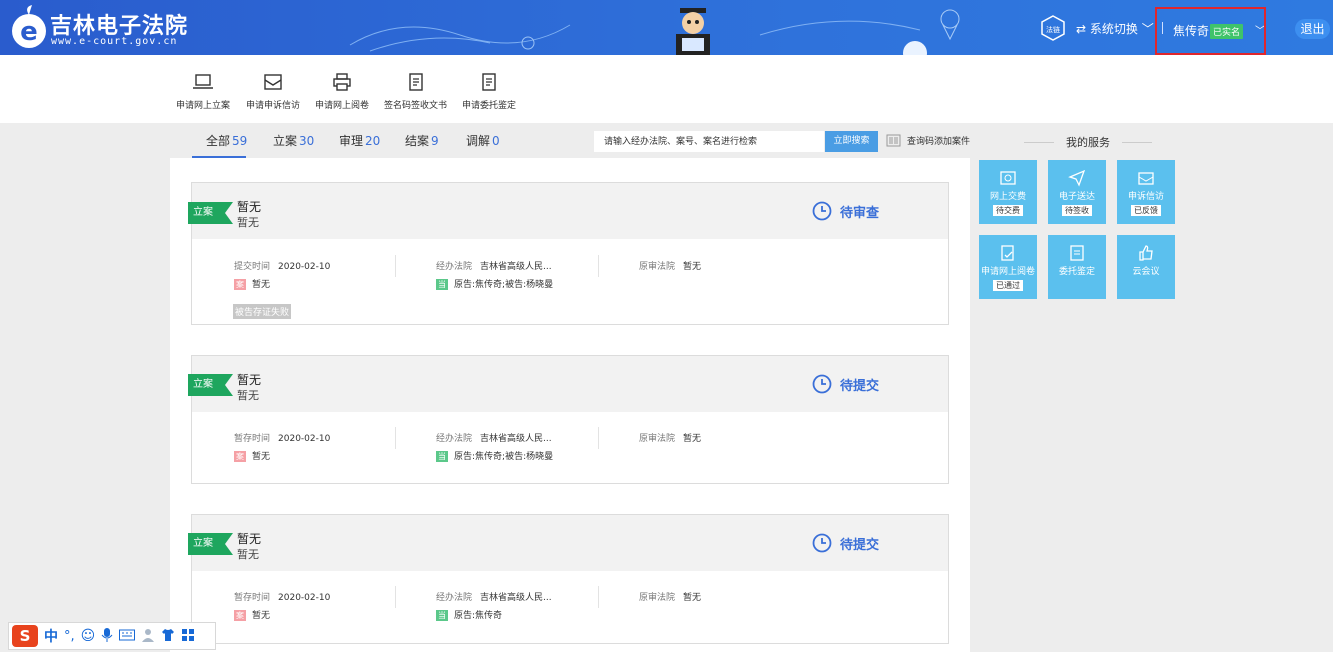 The image size is (1333, 652). I want to click on mascot-judge-icon, so click(693, 31).